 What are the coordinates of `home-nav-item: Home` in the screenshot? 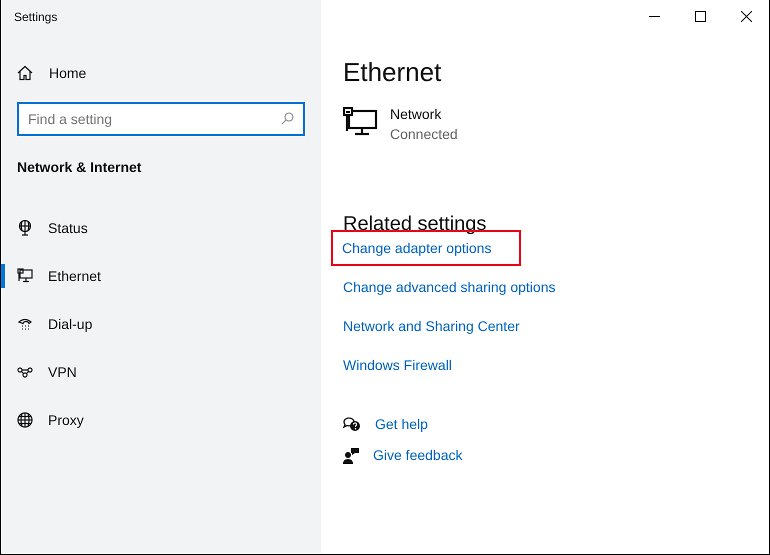 It's located at (51, 73).